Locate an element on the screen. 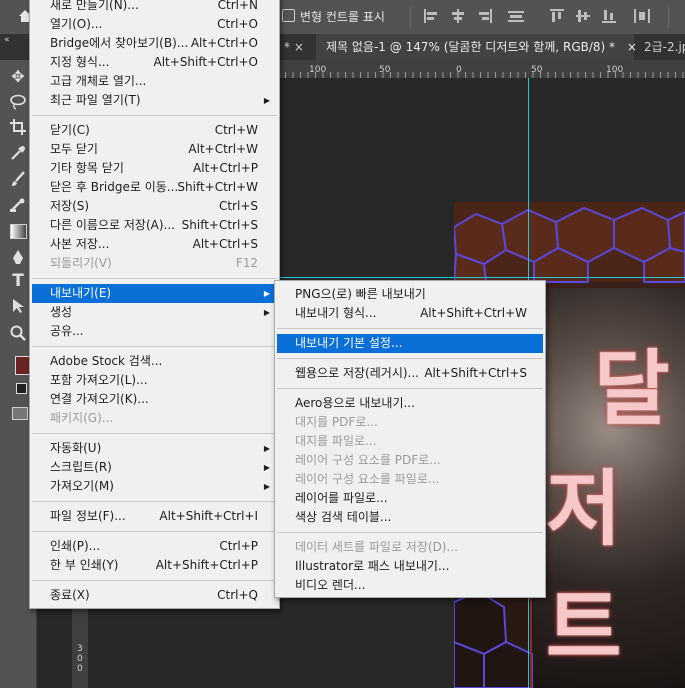 This screenshot has width=685, height=688. menu-item-label: 내보내기(E) is located at coordinates (81, 293).